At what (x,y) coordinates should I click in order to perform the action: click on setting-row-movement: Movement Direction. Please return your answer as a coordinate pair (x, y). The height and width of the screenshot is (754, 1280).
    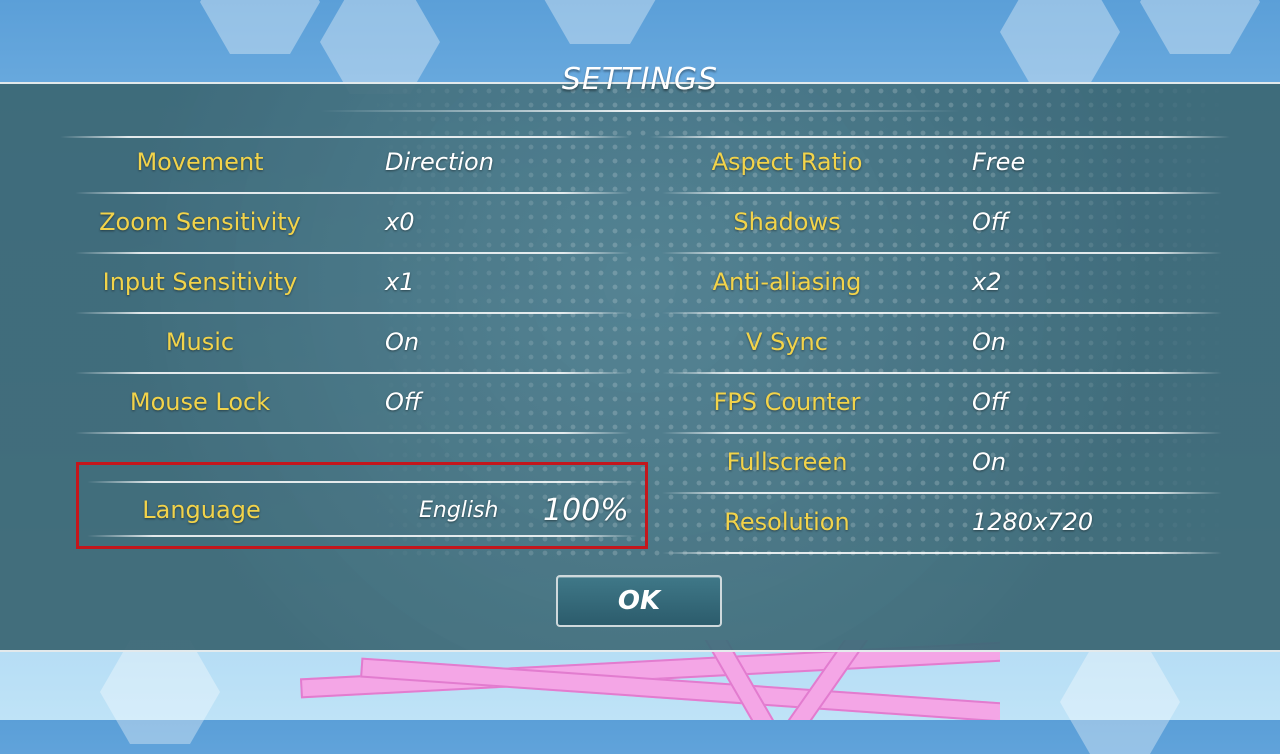
    Looking at the image, I should click on (352, 164).